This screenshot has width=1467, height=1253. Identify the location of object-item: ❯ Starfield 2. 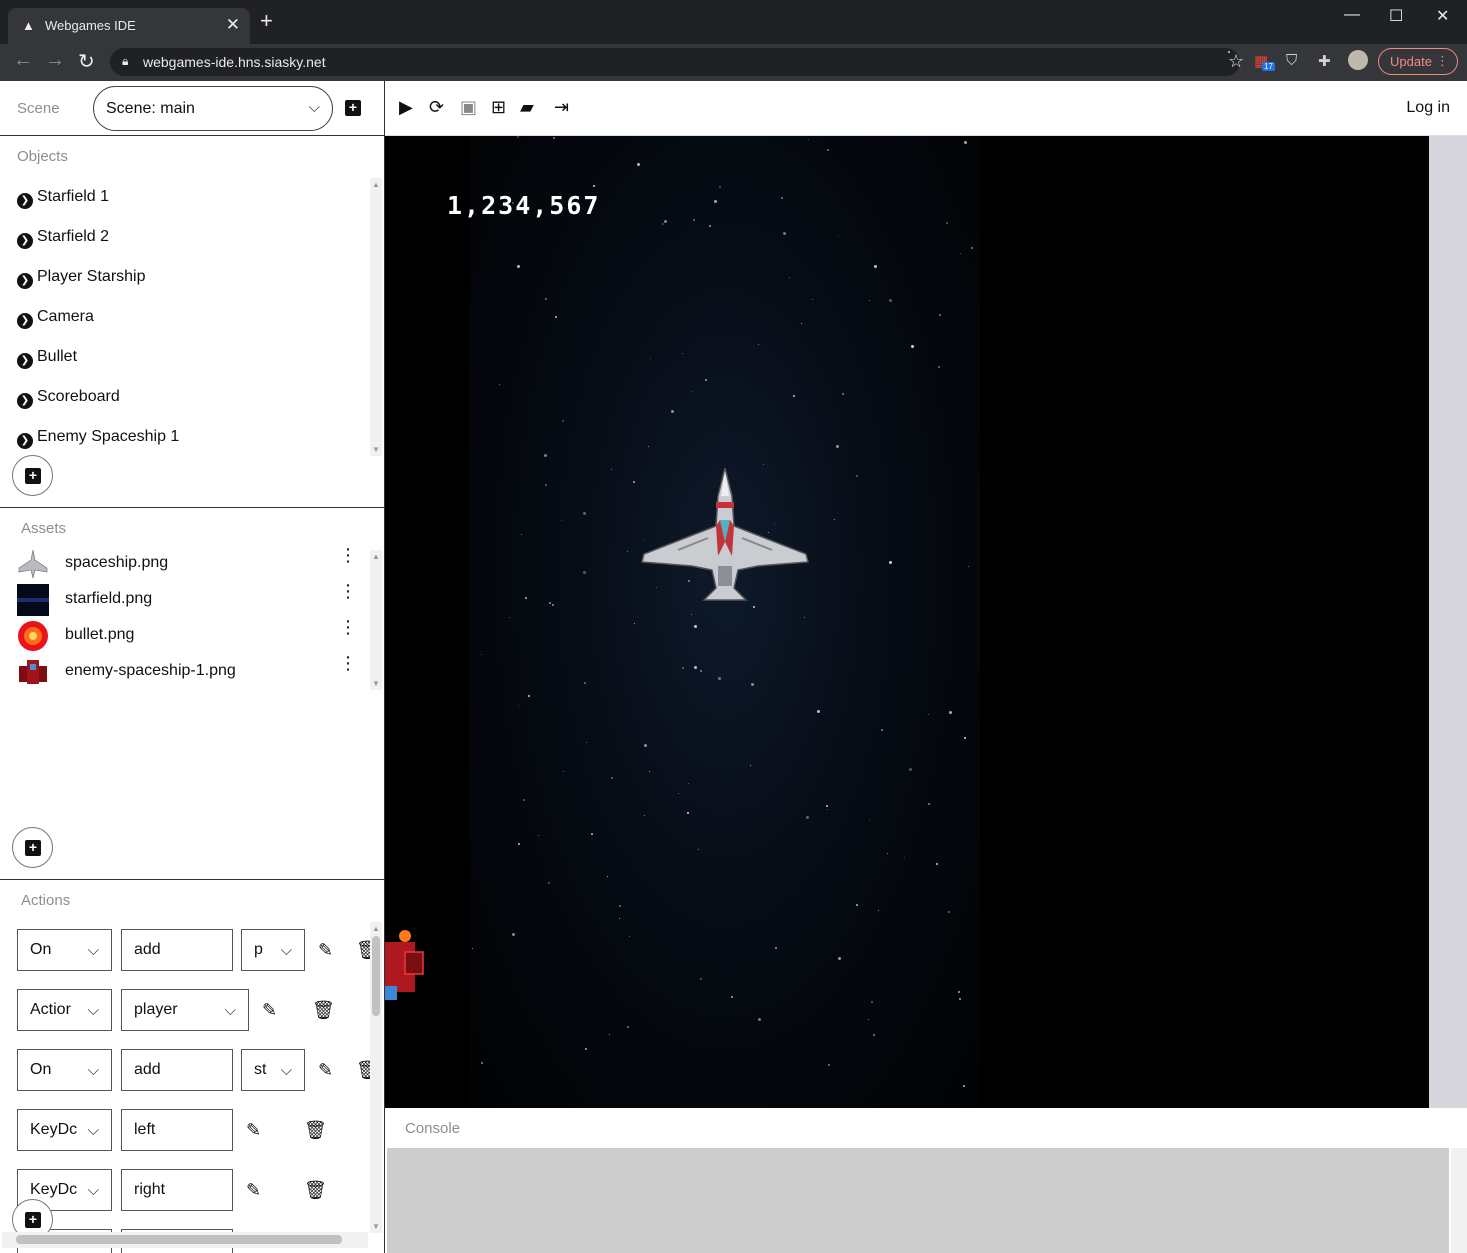
(63, 238).